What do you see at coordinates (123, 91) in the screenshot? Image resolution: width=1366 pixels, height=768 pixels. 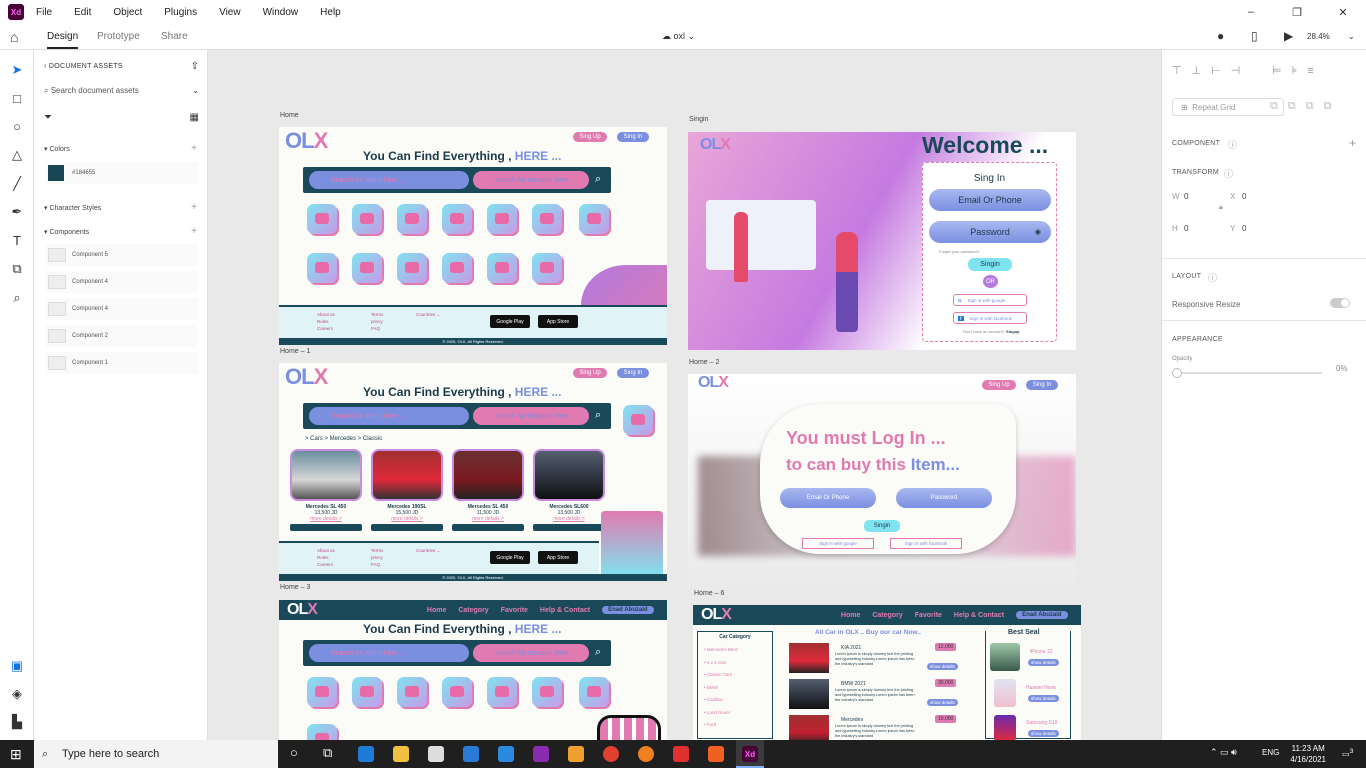 I see `assets-search: ⌕ Search document assets` at bounding box center [123, 91].